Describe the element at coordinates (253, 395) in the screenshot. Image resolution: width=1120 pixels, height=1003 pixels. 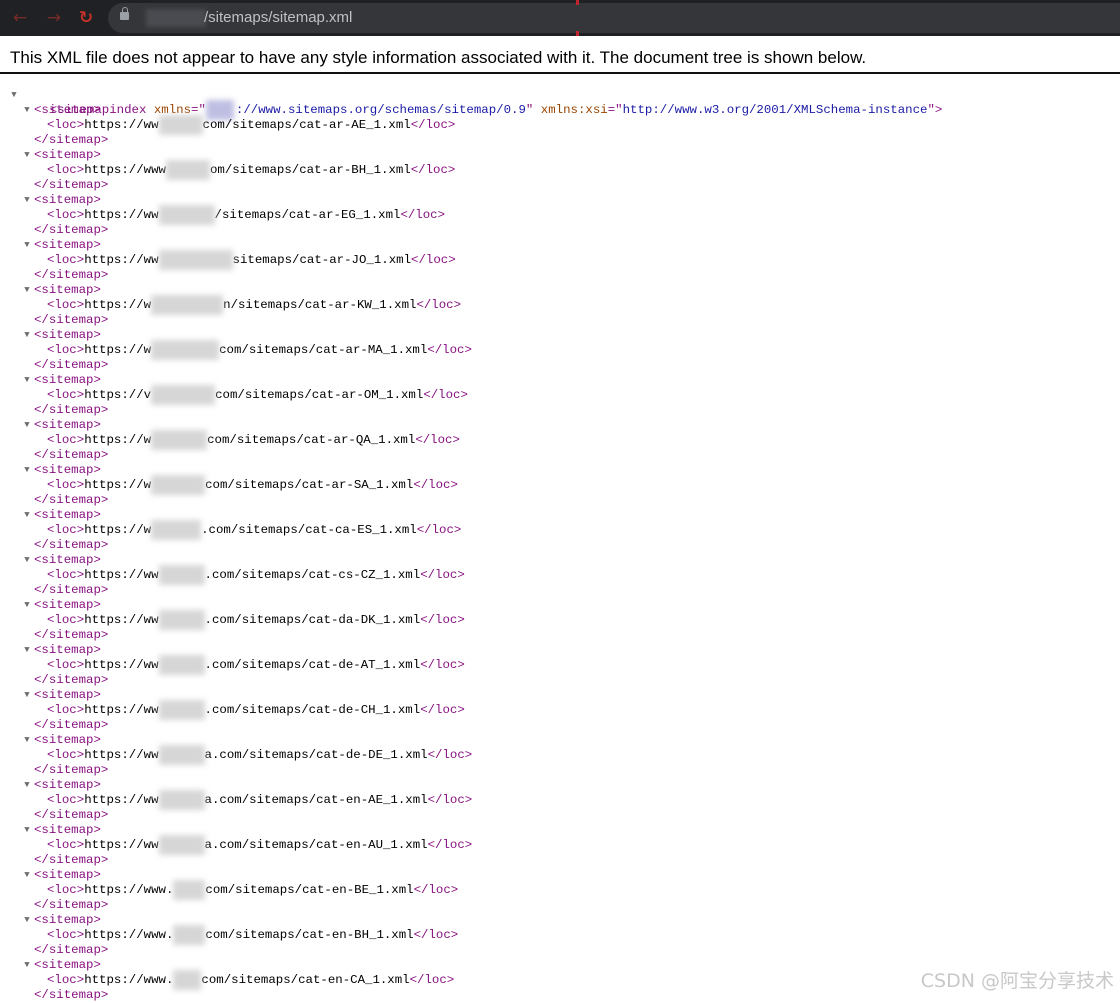
I see `loc-url: https://v com/sitemaps/cat-ar-OM_1.xml` at that location.